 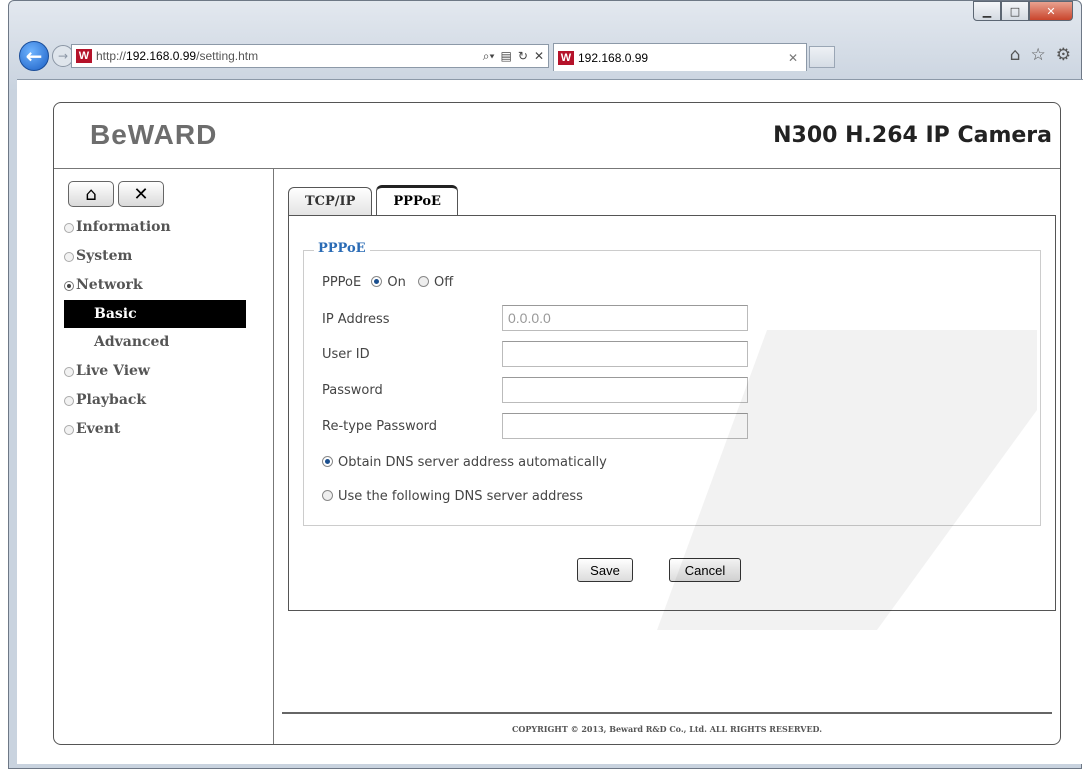 I want to click on ip-address-label: IP Address, so click(x=356, y=319).